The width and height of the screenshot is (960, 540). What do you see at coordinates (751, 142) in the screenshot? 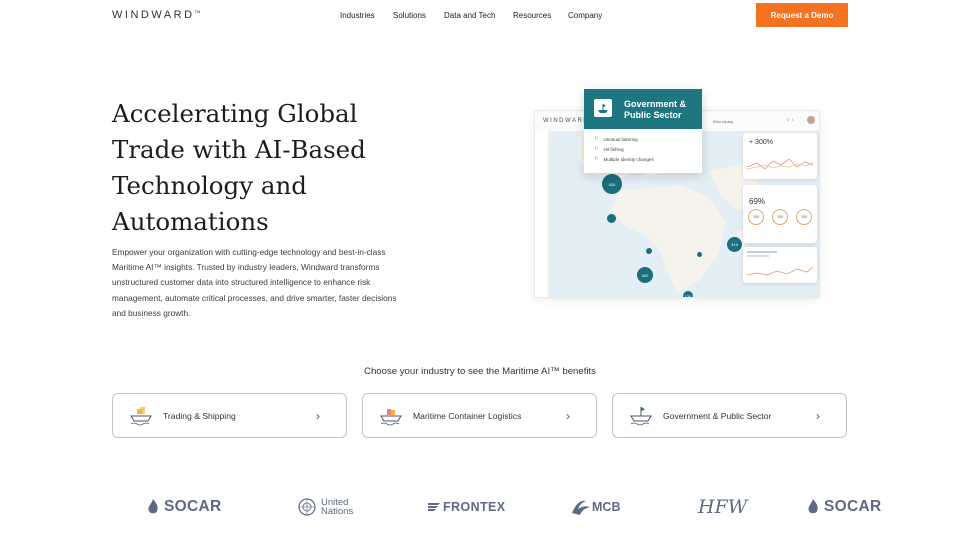
I see `growth-stat-sign: +` at bounding box center [751, 142].